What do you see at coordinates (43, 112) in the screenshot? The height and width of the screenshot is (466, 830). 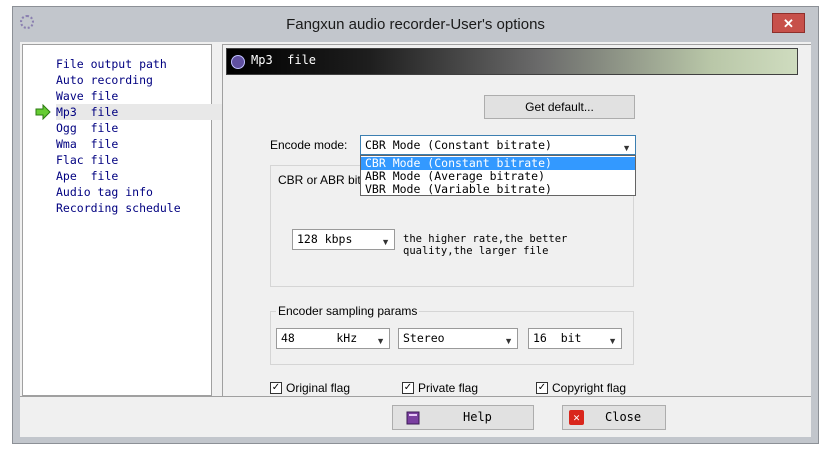 I see `selected-arrow-icon` at bounding box center [43, 112].